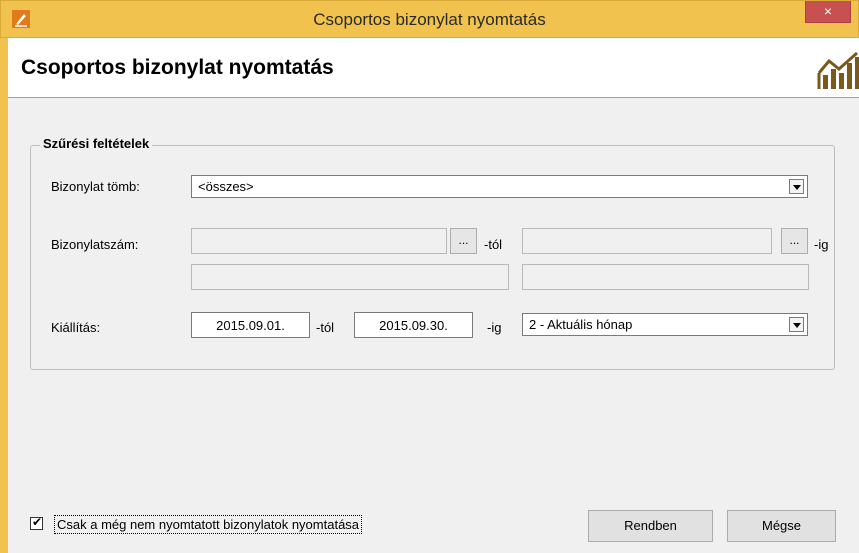 This screenshot has height=553, width=859. What do you see at coordinates (95, 244) in the screenshot?
I see `doc-number-label: Bizonylatszám:` at bounding box center [95, 244].